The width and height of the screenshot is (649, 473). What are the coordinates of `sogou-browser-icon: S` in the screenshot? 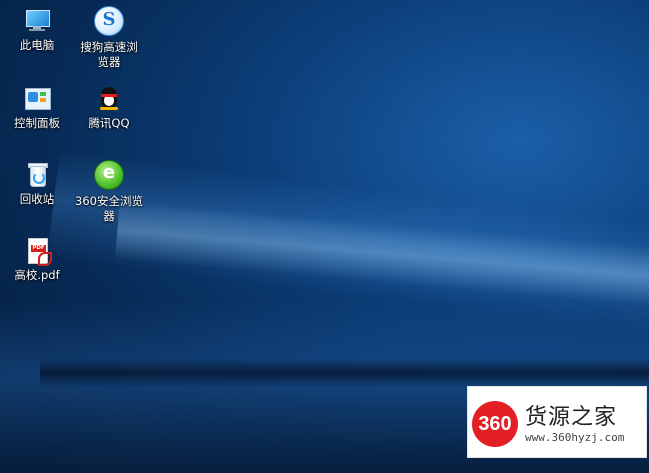 It's located at (109, 21).